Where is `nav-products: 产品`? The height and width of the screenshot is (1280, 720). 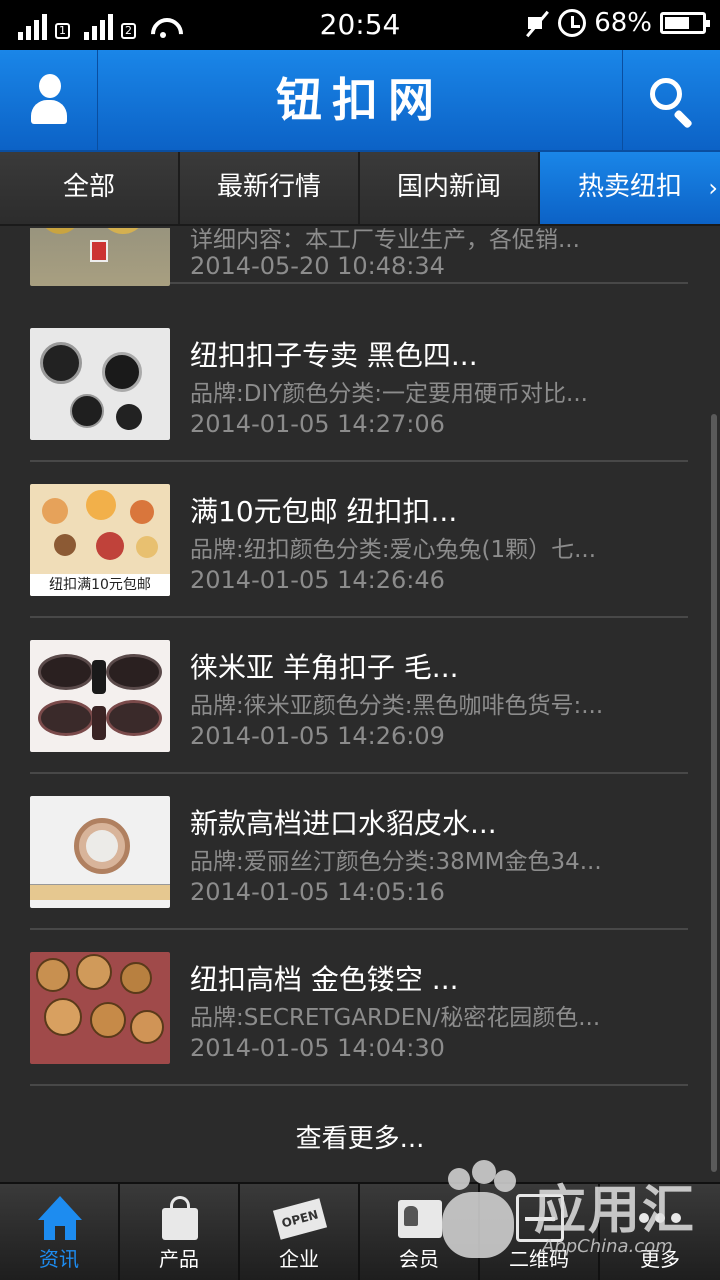 nav-products: 产品 is located at coordinates (180, 1232).